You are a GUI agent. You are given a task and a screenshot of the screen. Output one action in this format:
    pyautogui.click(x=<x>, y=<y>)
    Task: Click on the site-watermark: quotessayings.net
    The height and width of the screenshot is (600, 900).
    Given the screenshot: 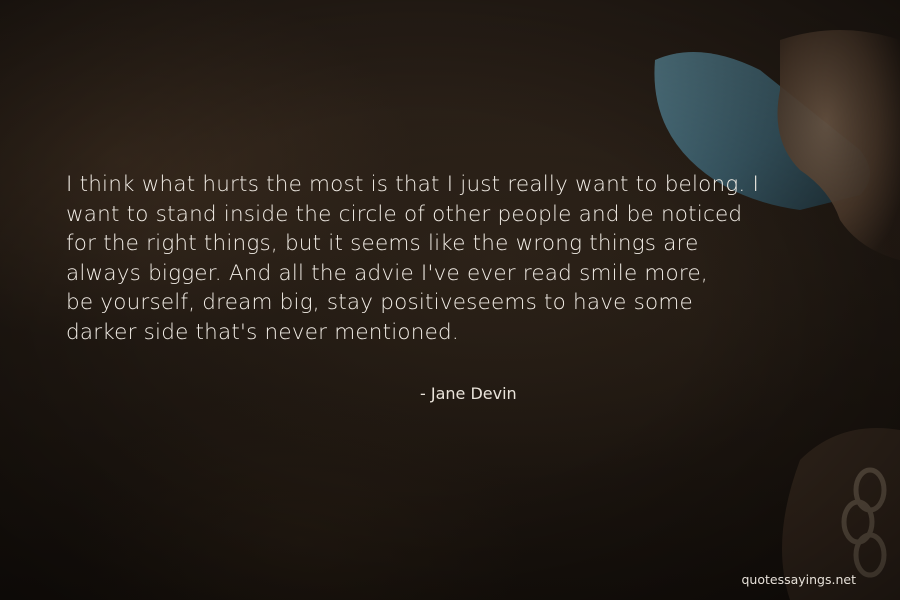 What is the action you would take?
    pyautogui.click(x=798, y=579)
    